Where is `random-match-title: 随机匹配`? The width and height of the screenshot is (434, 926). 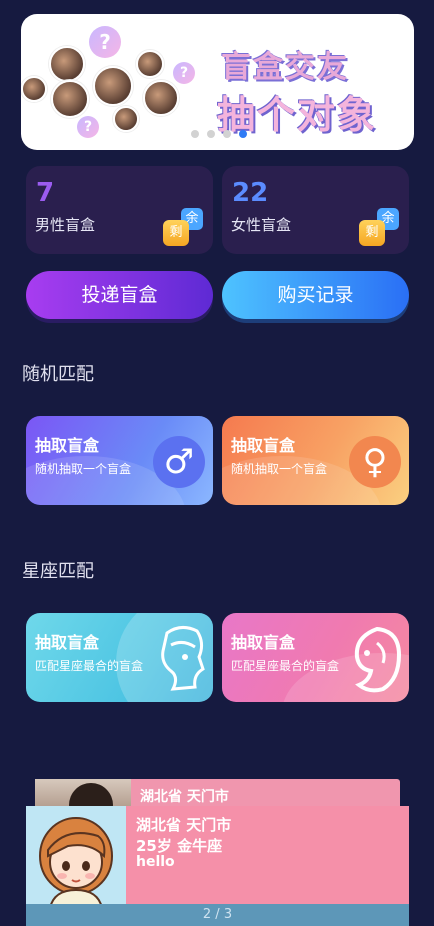
random-match-title: 随机匹配 is located at coordinates (58, 374).